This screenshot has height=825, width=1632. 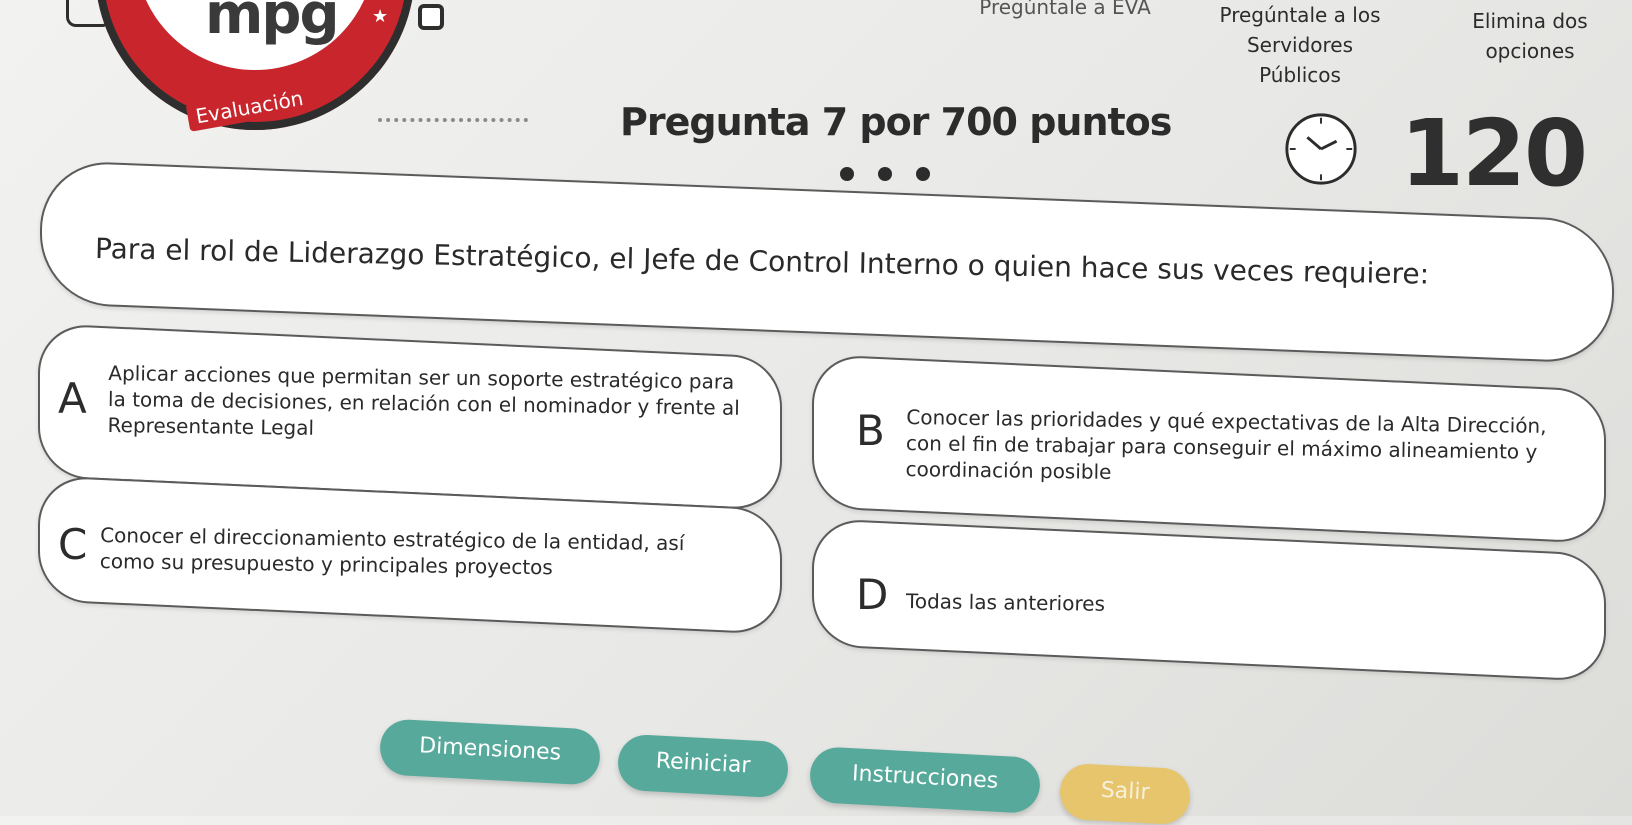 What do you see at coordinates (380, 16) in the screenshot?
I see `star-icon: ★` at bounding box center [380, 16].